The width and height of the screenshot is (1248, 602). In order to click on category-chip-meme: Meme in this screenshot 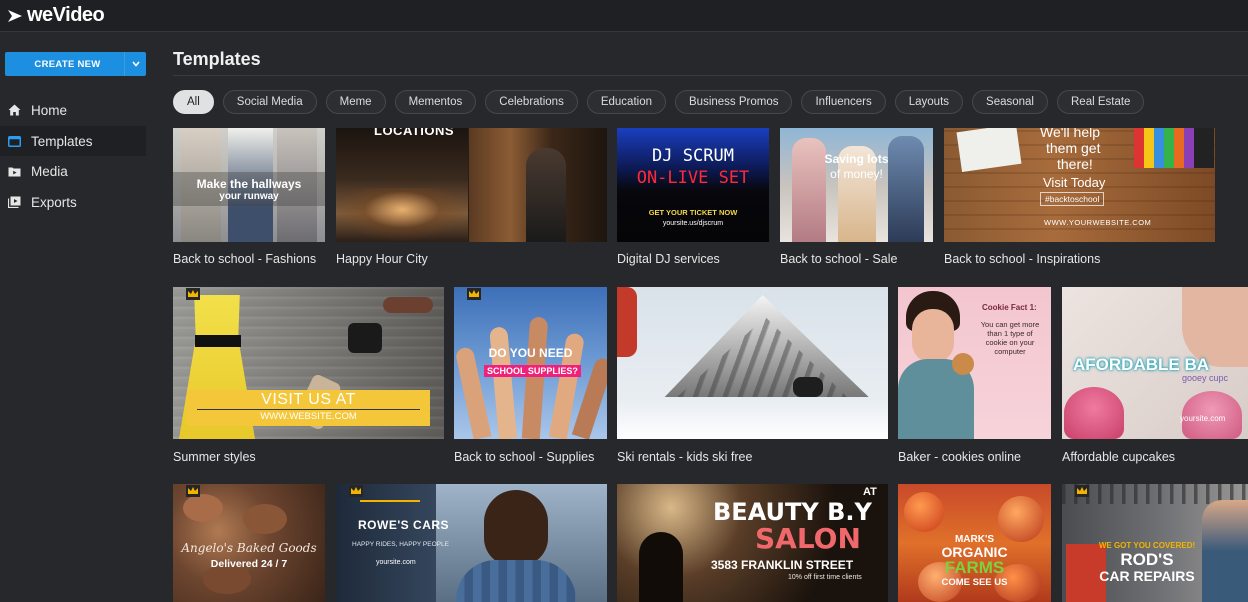, I will do `click(355, 102)`.